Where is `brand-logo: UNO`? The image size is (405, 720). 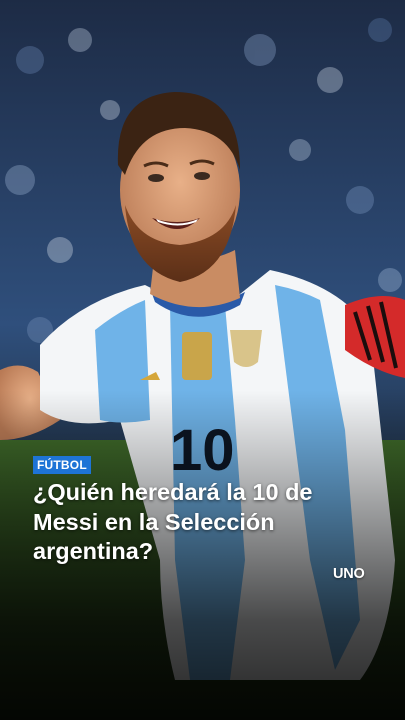 brand-logo: UNO is located at coordinates (349, 574).